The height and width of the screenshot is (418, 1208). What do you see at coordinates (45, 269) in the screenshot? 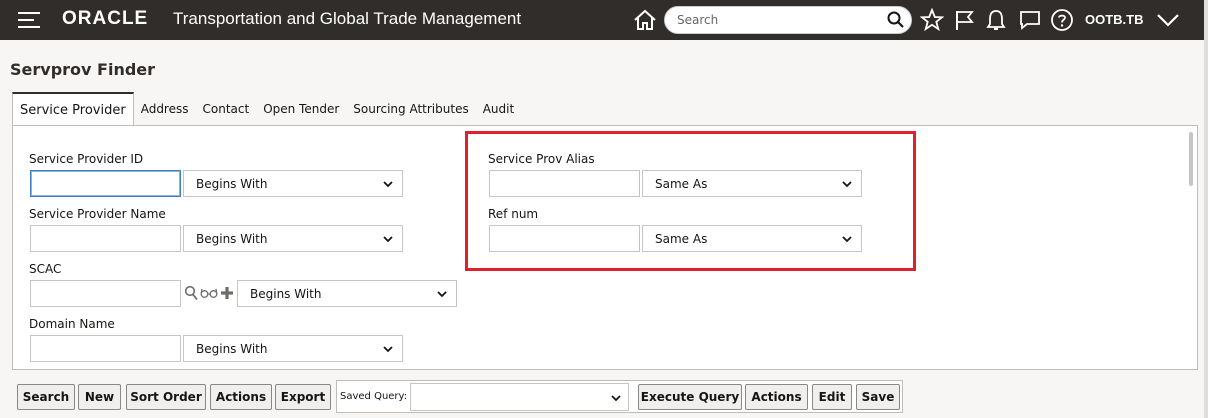
I see `scac-label: SCAC` at bounding box center [45, 269].